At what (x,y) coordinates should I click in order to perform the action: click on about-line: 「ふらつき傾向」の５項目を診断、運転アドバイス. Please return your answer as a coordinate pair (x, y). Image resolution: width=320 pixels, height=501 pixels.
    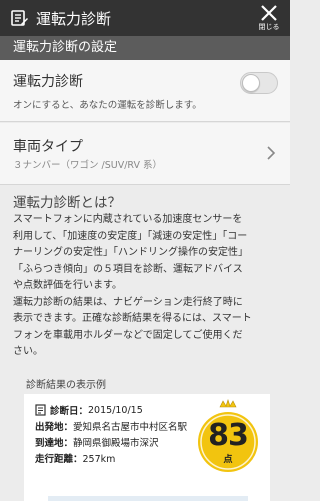
    Looking at the image, I should click on (128, 269).